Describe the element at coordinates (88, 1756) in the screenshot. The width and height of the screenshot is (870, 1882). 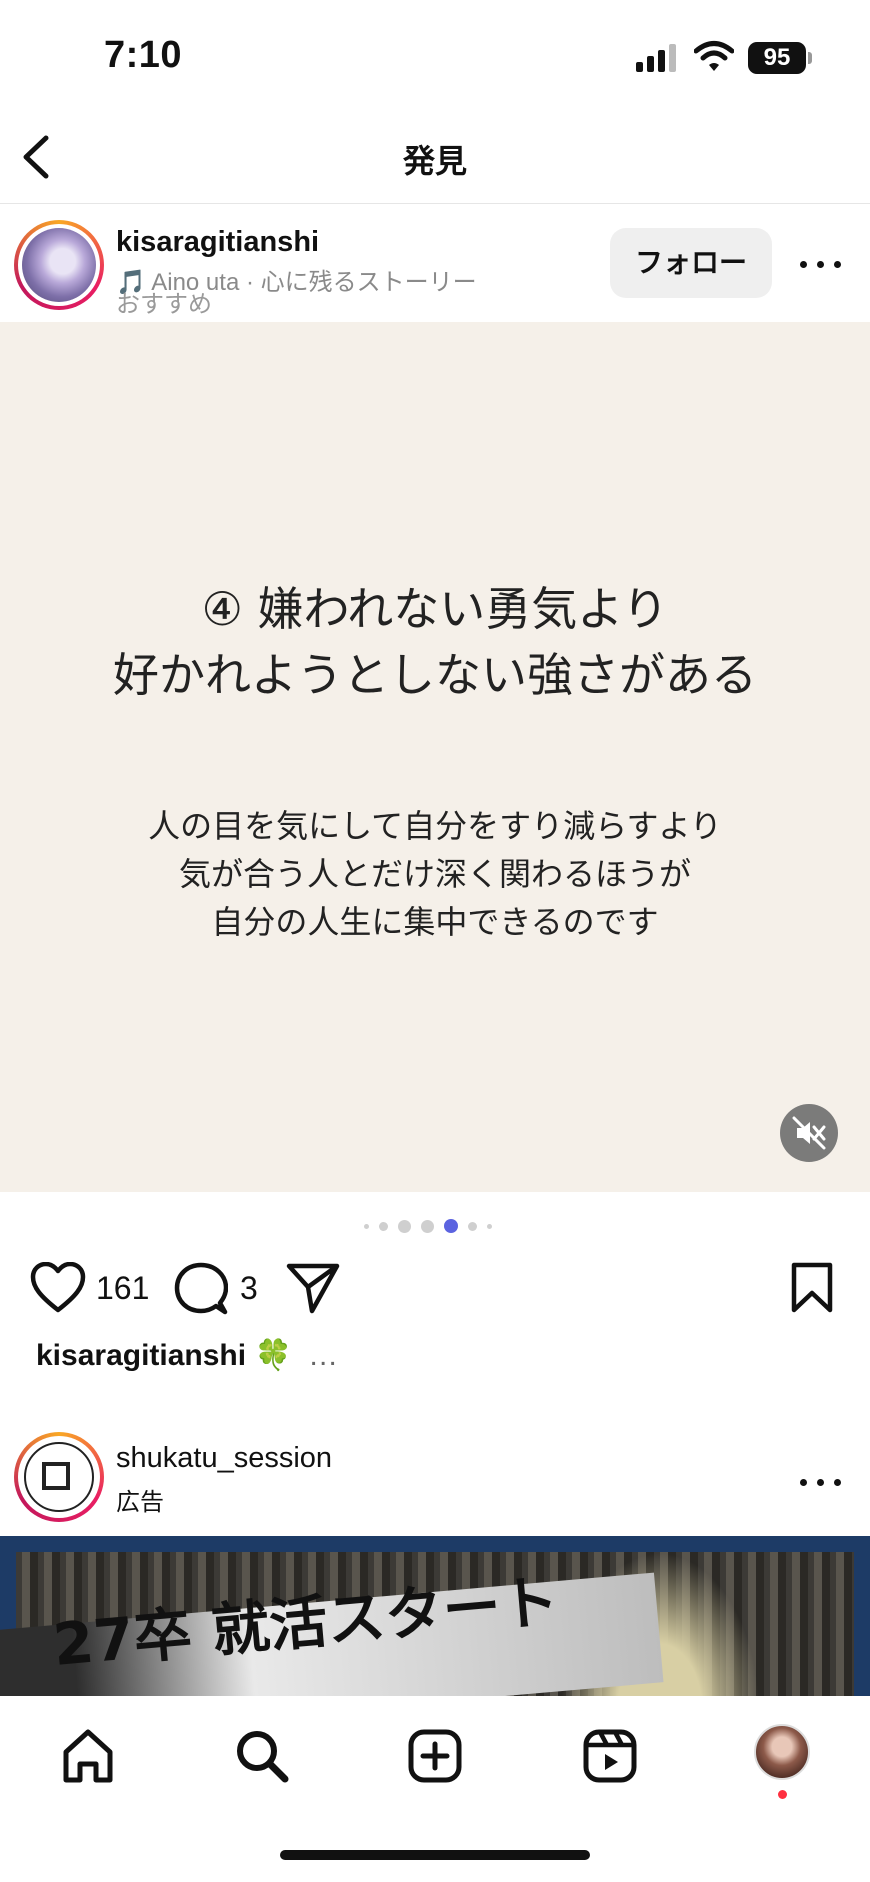
I see `home-icon` at that location.